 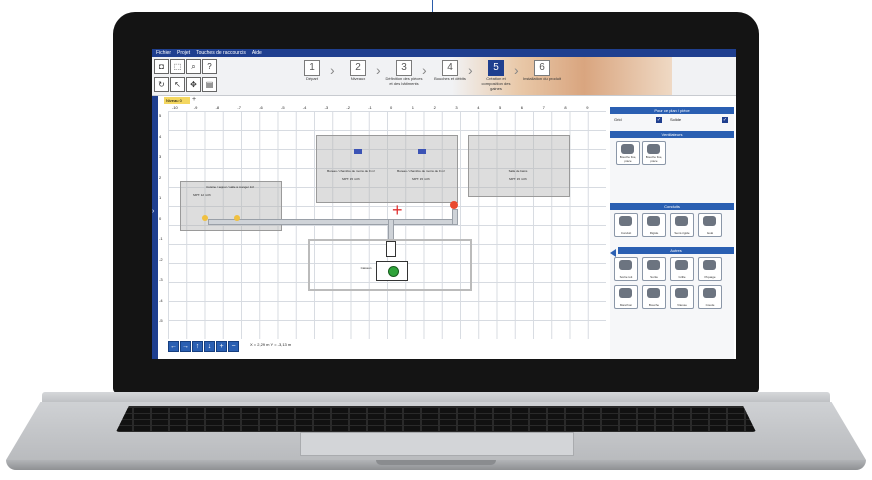 What do you see at coordinates (161, 320) in the screenshot?
I see `ruler-y-tick: -5` at bounding box center [161, 320].